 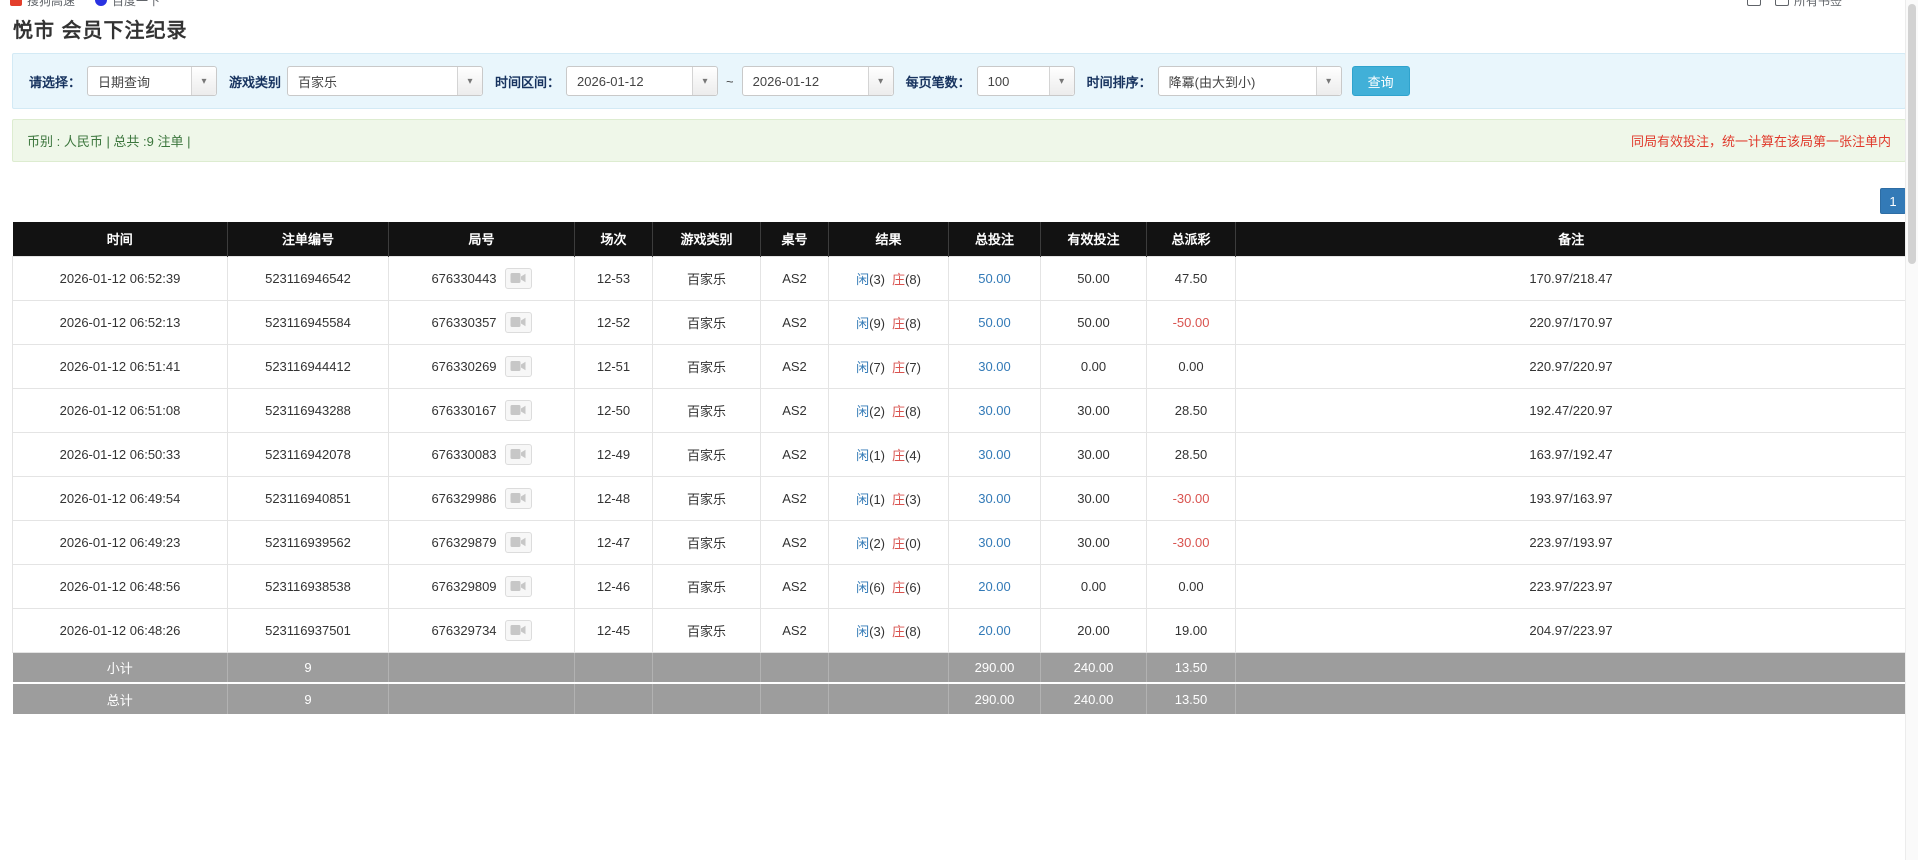 What do you see at coordinates (613, 239) in the screenshot?
I see `col-header-session: 场次` at bounding box center [613, 239].